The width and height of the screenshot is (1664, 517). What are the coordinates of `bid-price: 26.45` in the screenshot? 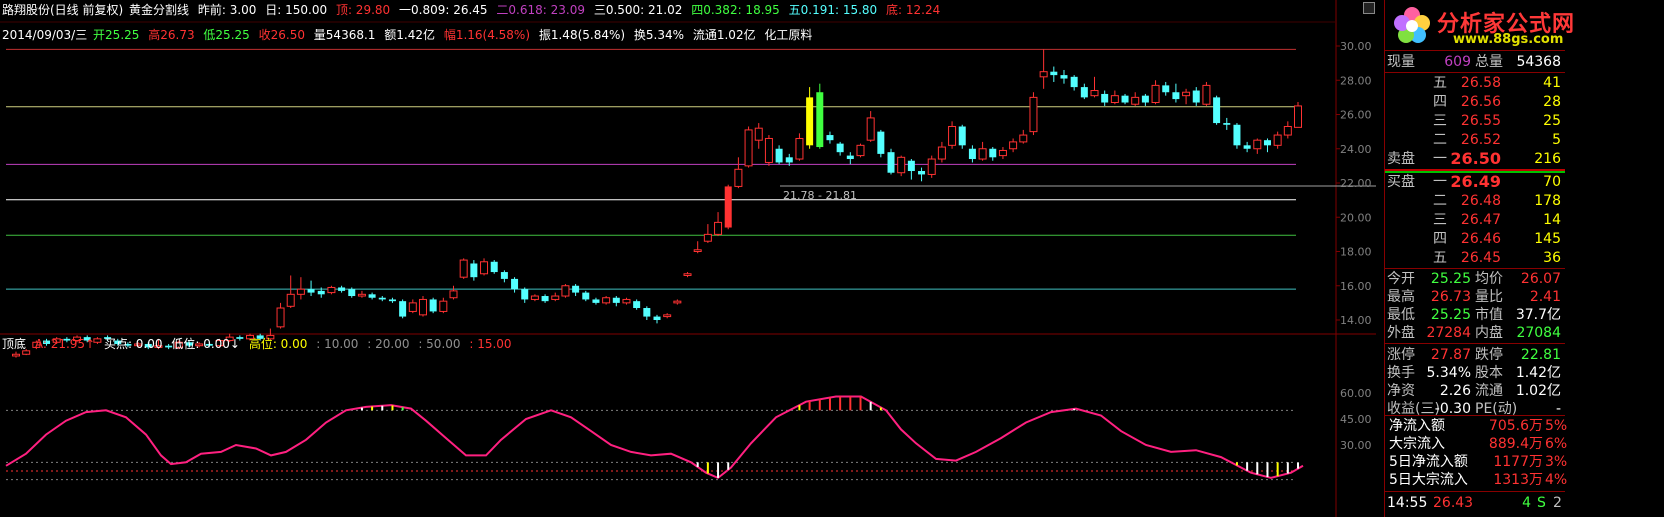 It's located at (1480, 258).